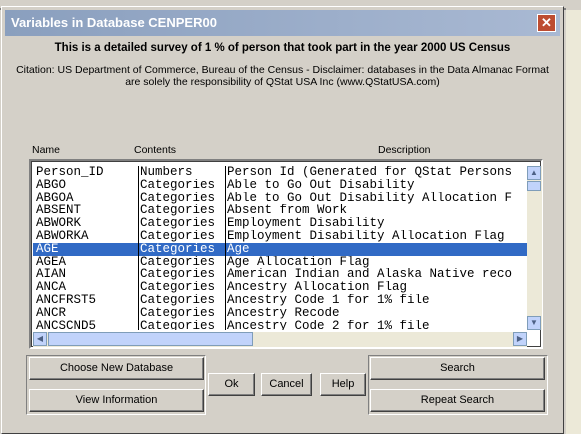 The width and height of the screenshot is (581, 434). I want to click on variable-name-cell: ABWORKA, so click(62, 236).